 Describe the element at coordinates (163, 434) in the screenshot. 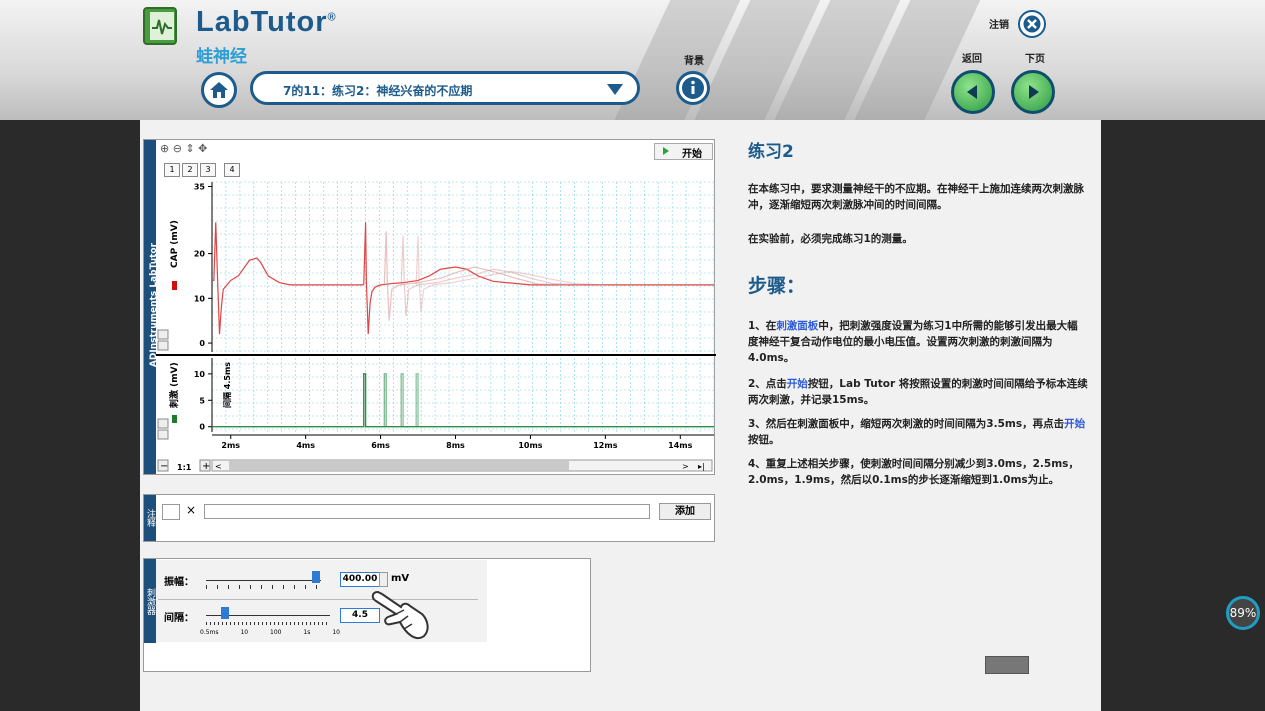

I see `stim-scale-down-button` at that location.